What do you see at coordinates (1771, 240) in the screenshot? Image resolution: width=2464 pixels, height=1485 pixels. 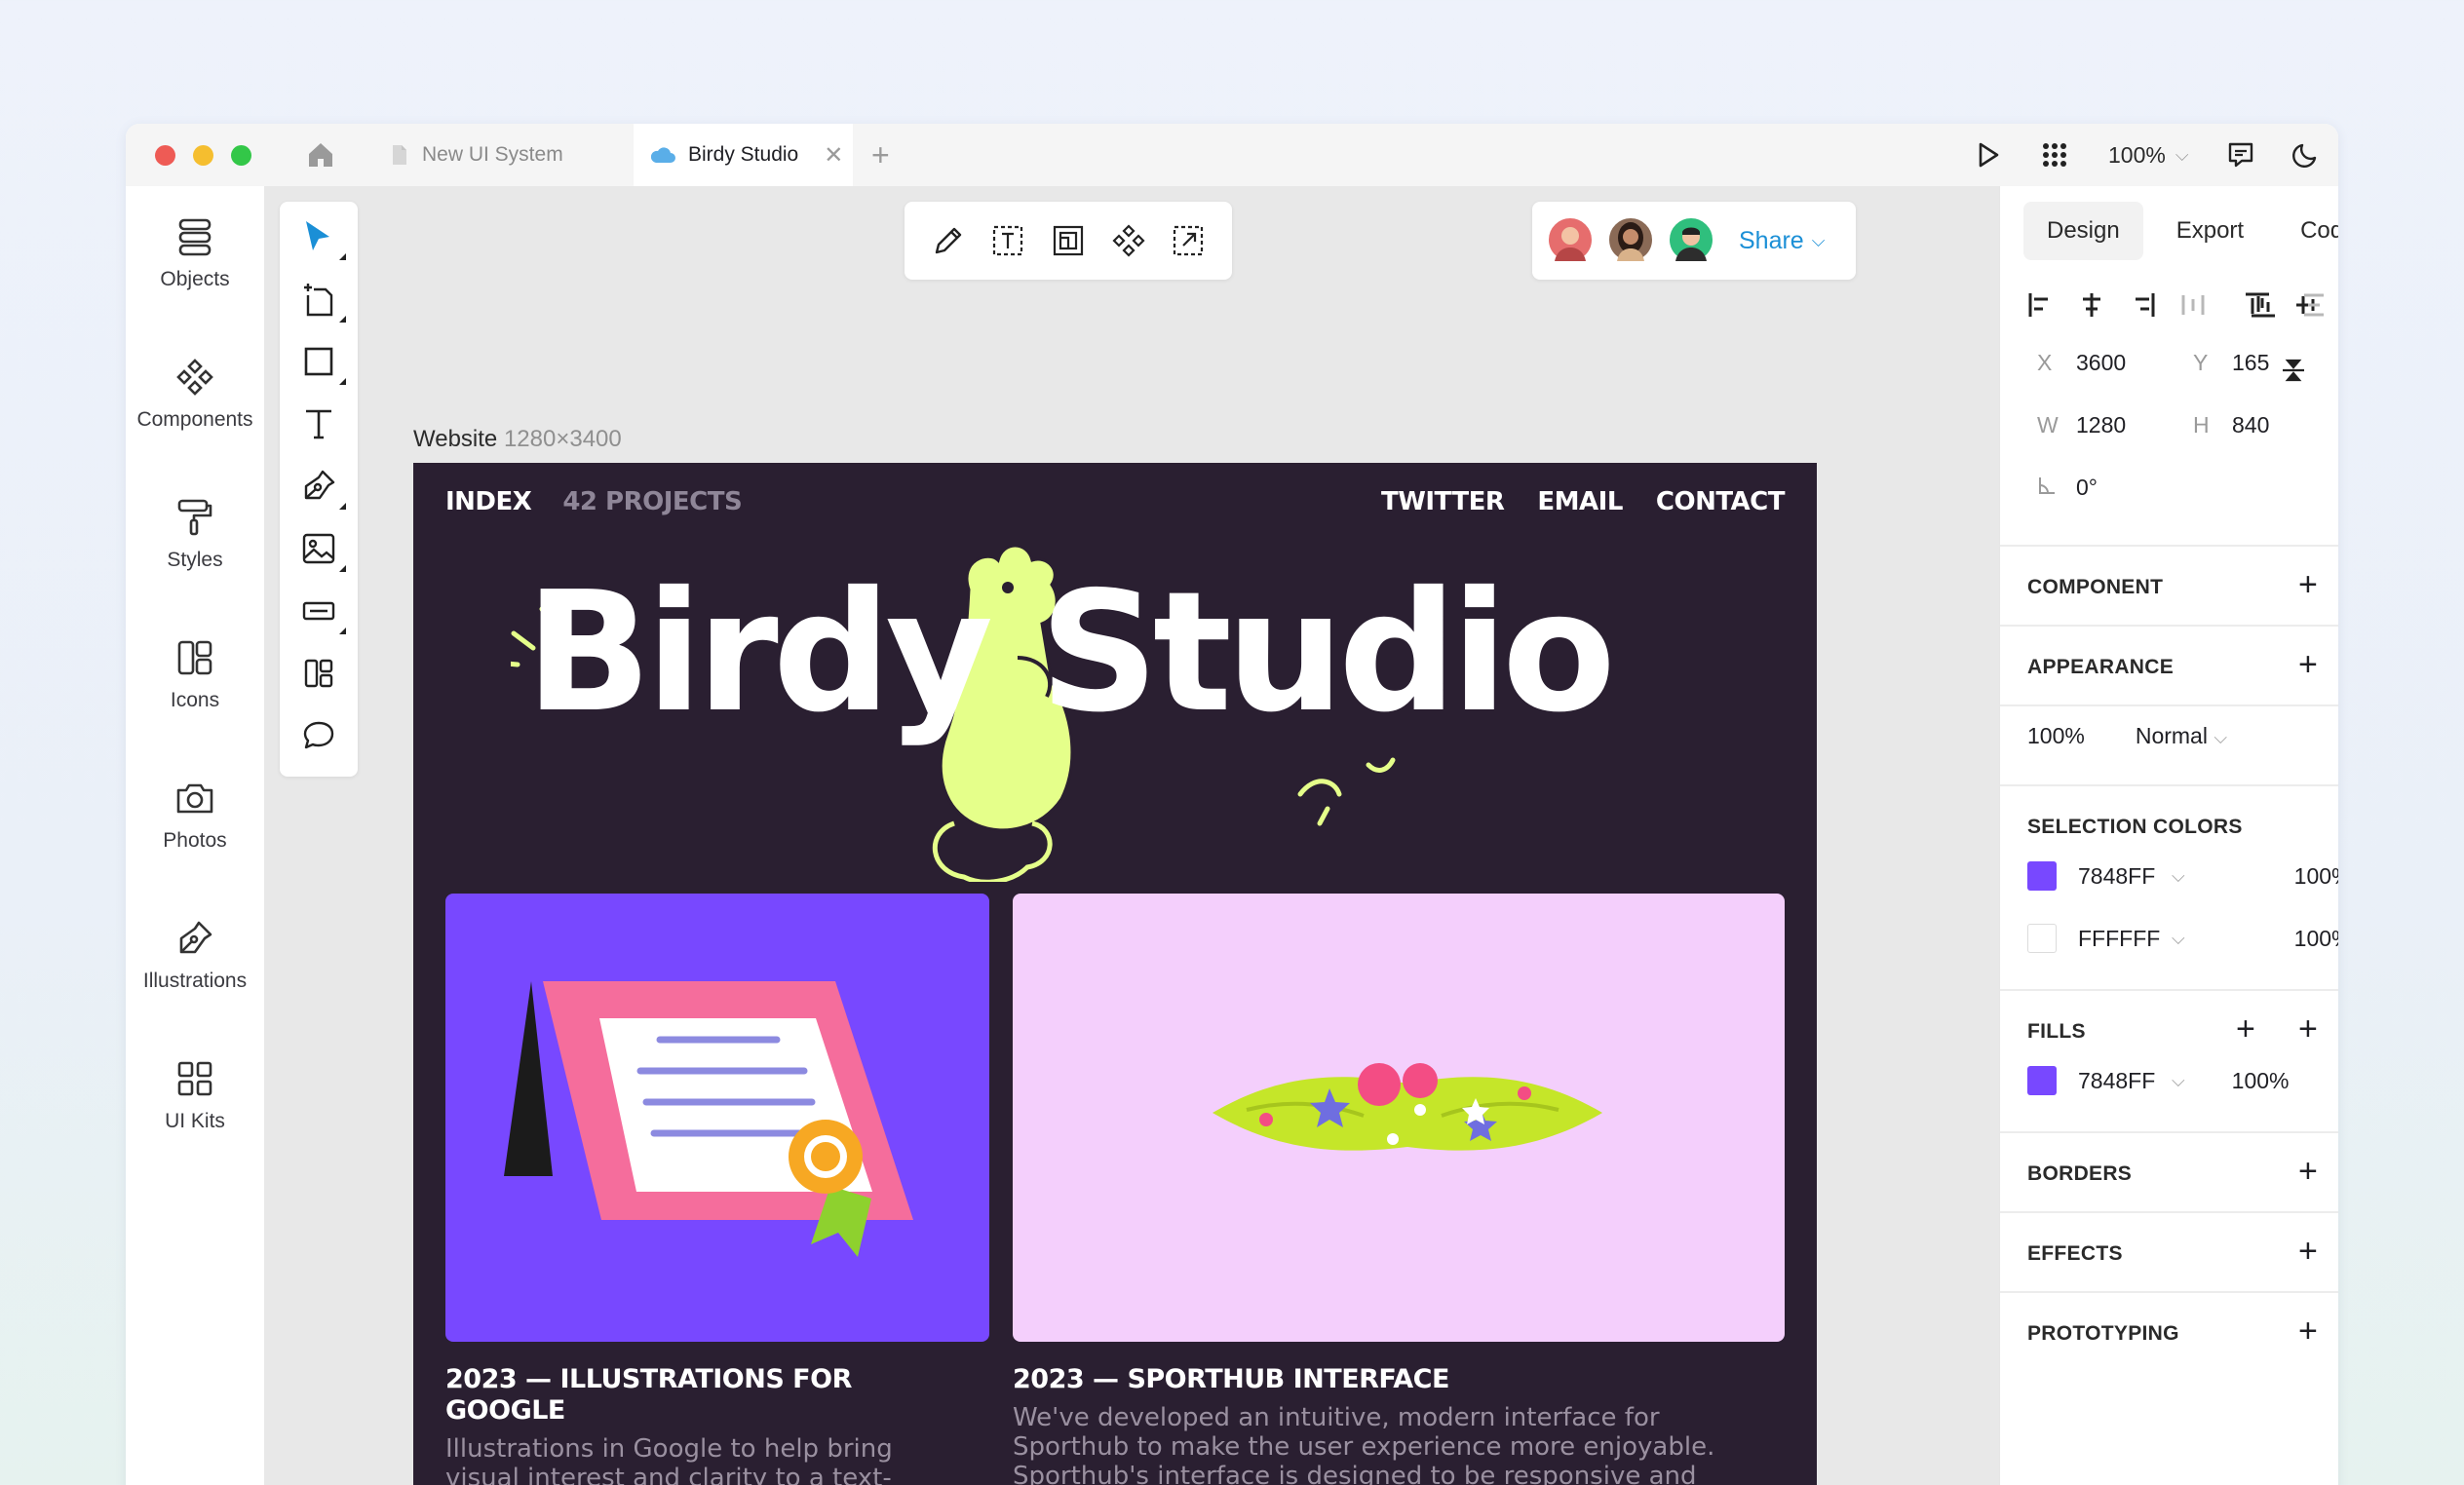 I see `share-label: Share` at bounding box center [1771, 240].